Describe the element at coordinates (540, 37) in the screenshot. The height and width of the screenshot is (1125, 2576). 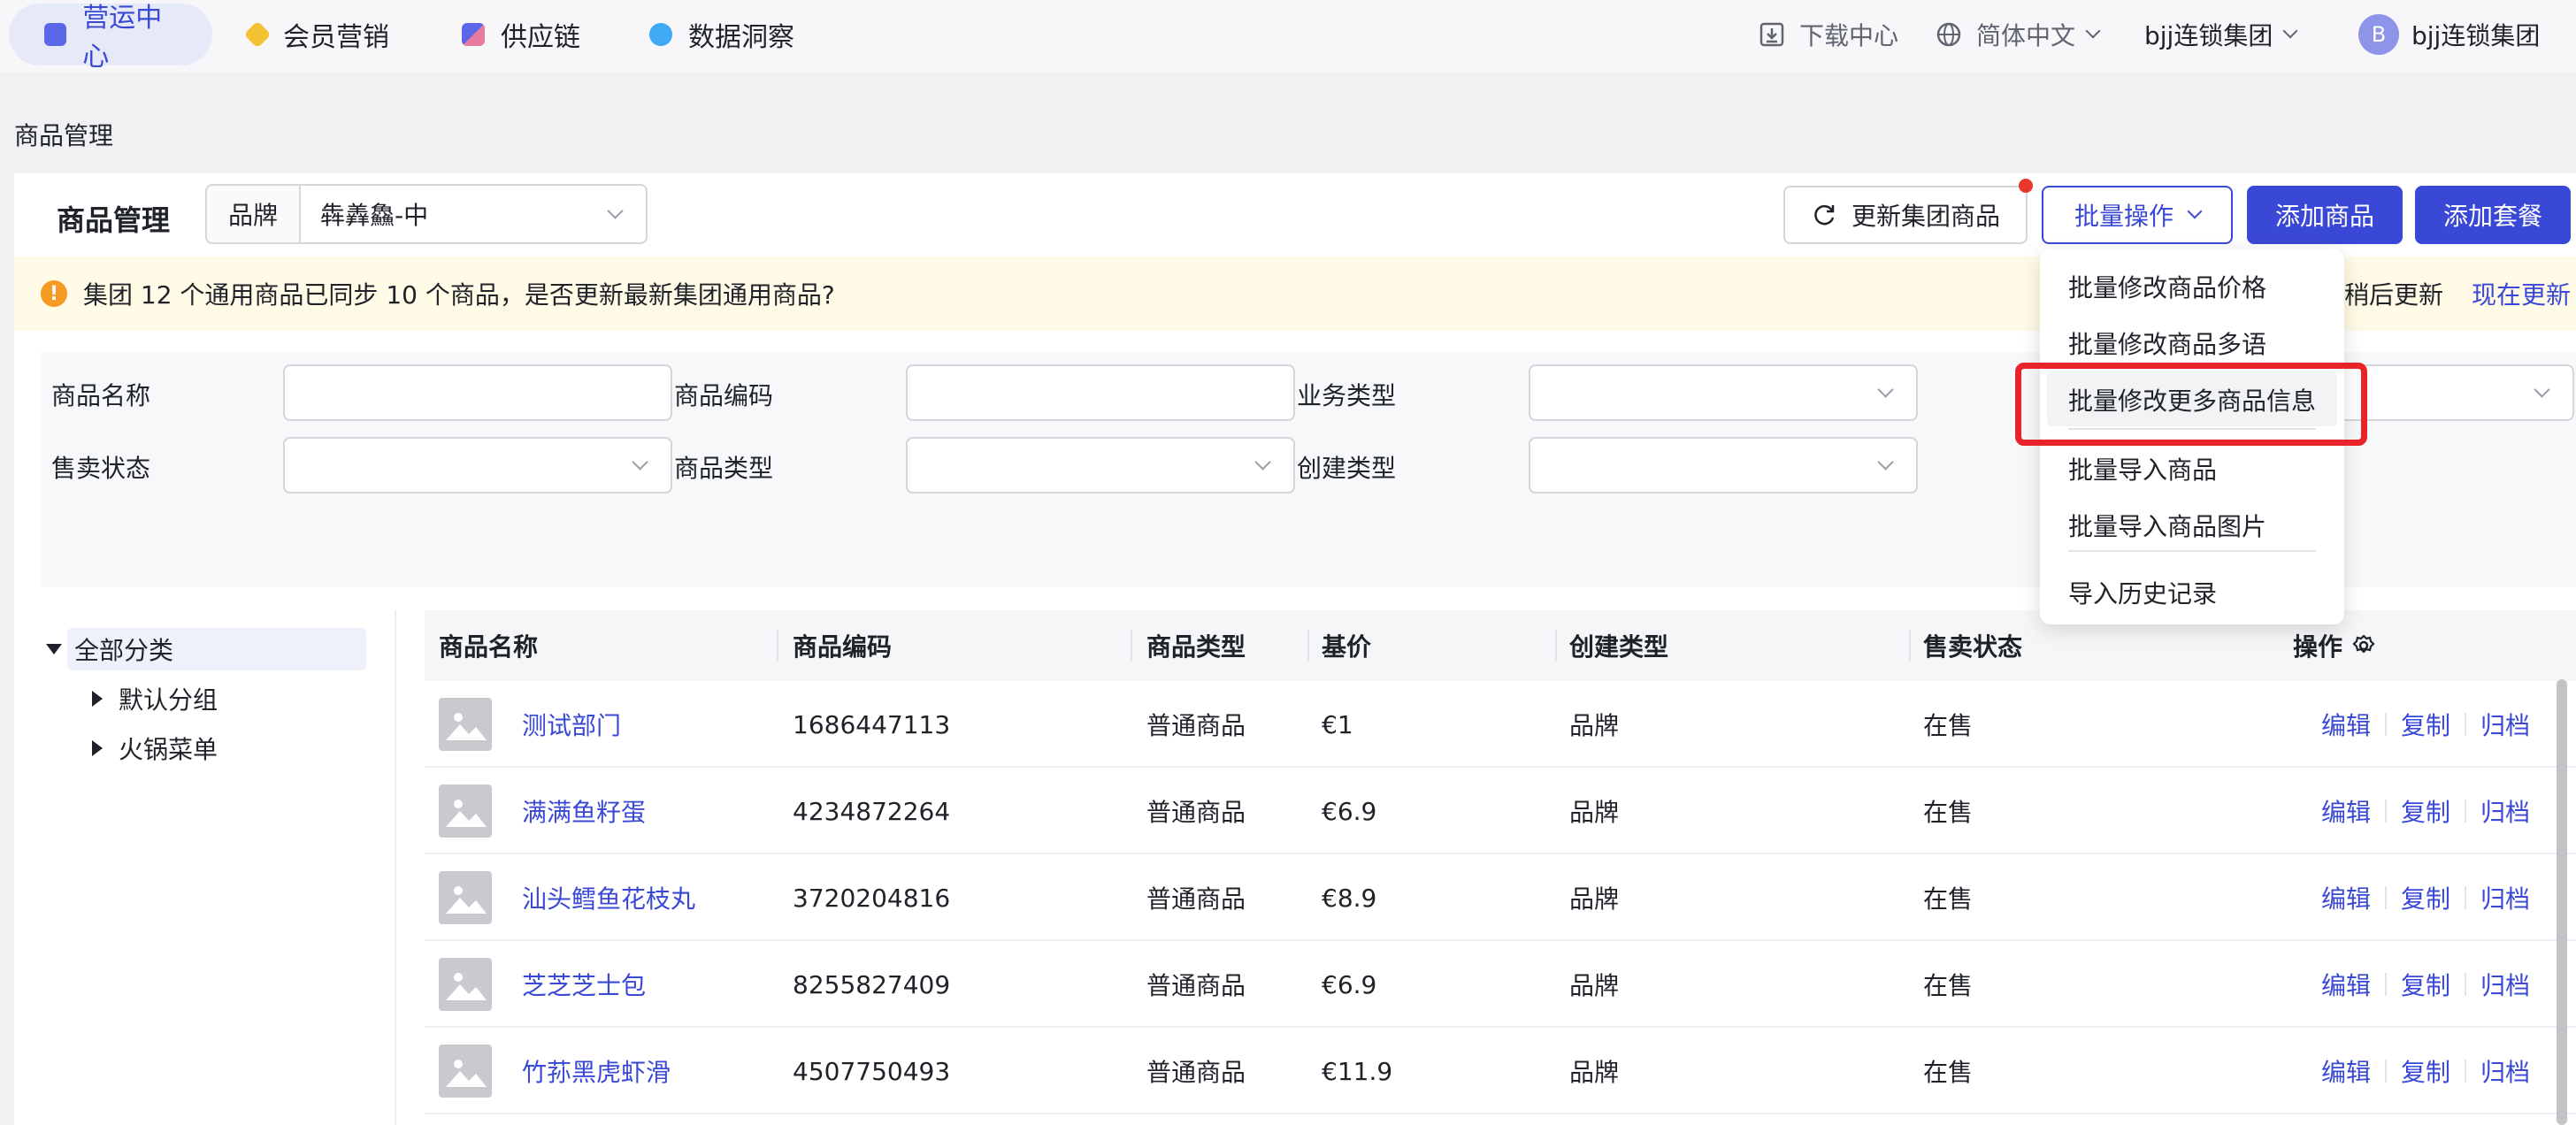
I see `nav-tab-label: 供应链` at that location.